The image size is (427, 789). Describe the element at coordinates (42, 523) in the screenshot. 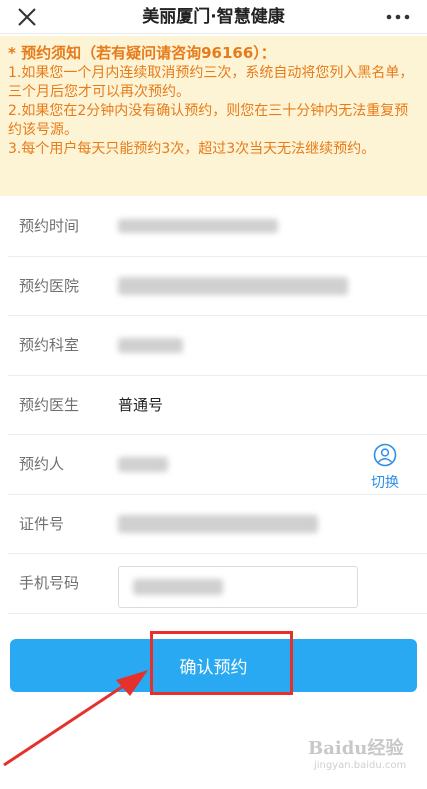

I see `label-id-number: 证件号` at that location.